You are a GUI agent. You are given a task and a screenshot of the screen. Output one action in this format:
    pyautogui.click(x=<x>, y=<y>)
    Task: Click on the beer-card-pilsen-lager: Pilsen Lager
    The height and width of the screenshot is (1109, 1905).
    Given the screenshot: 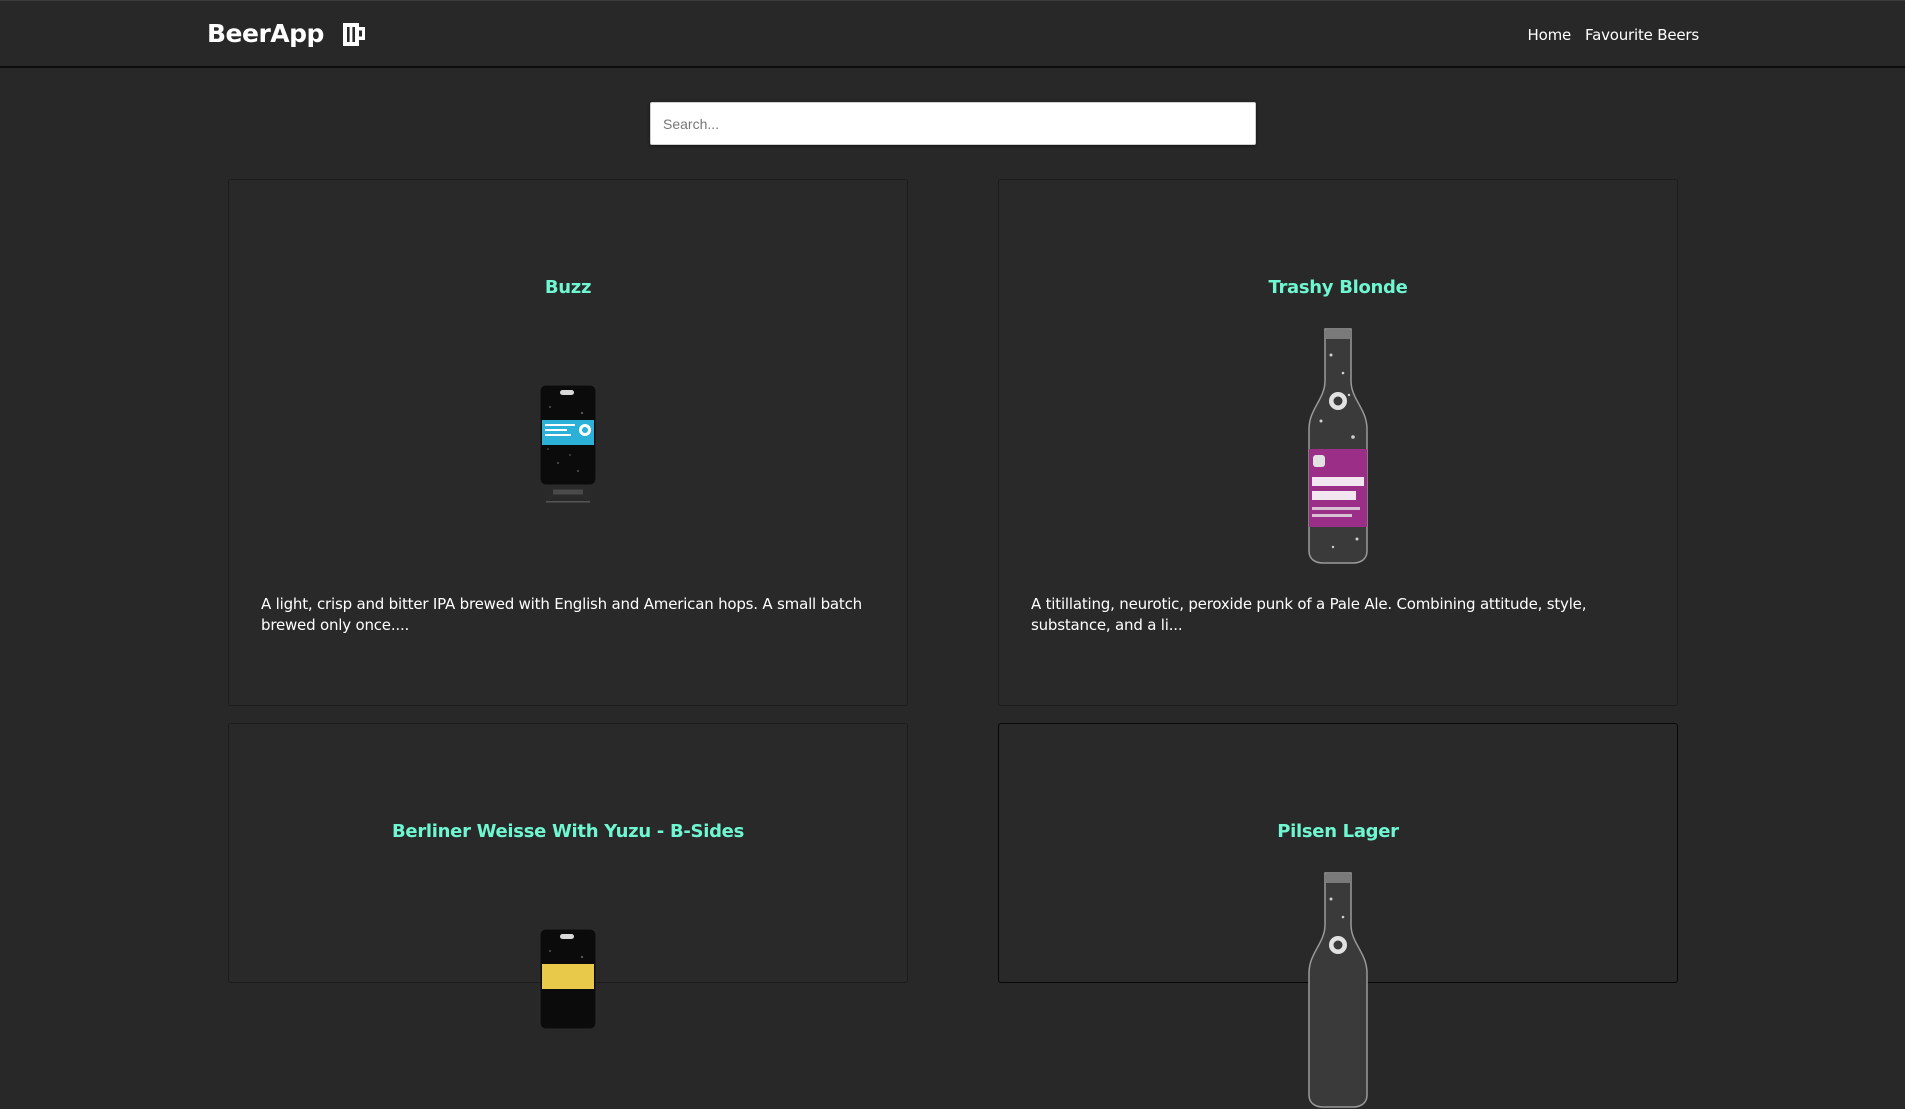 What is the action you would take?
    pyautogui.click(x=1338, y=915)
    